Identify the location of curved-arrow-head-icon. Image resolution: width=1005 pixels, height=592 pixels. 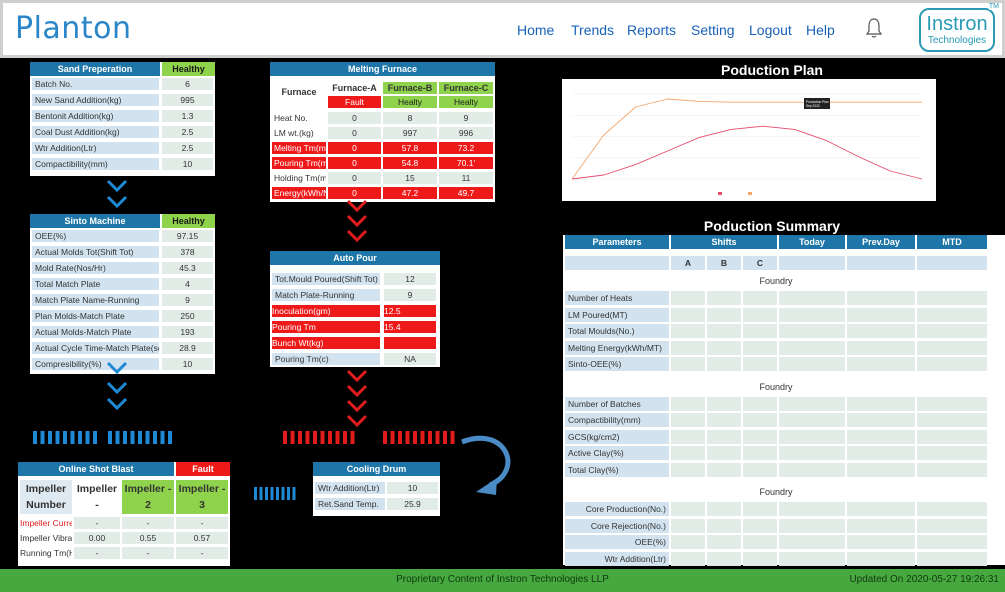
(486, 486).